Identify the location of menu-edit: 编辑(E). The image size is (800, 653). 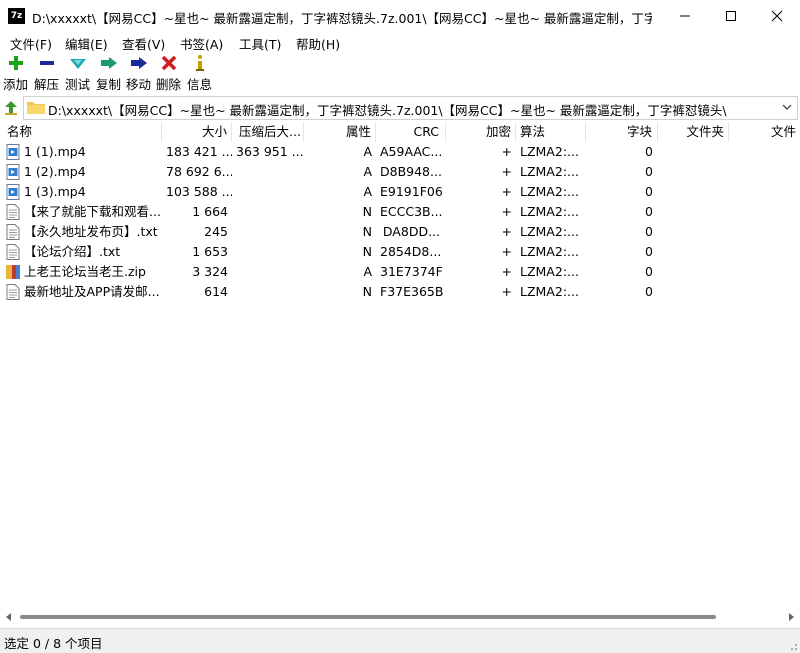
(86, 43).